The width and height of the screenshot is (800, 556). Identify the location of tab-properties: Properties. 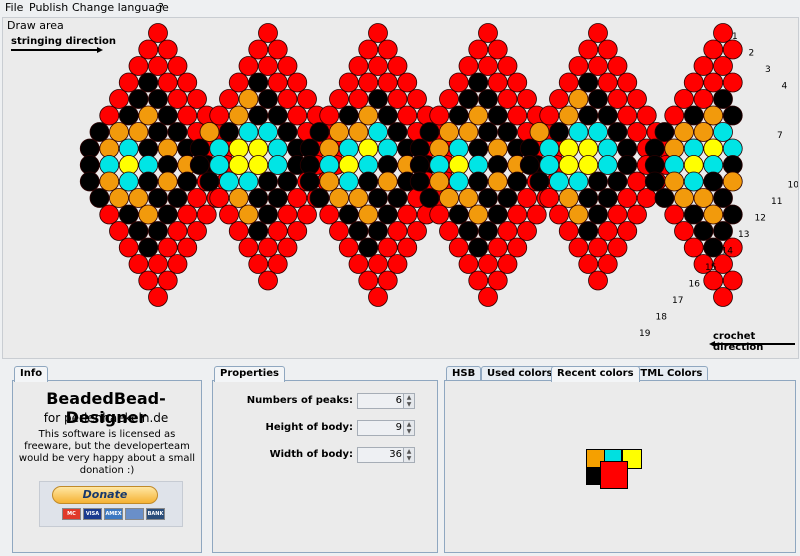
(249, 374).